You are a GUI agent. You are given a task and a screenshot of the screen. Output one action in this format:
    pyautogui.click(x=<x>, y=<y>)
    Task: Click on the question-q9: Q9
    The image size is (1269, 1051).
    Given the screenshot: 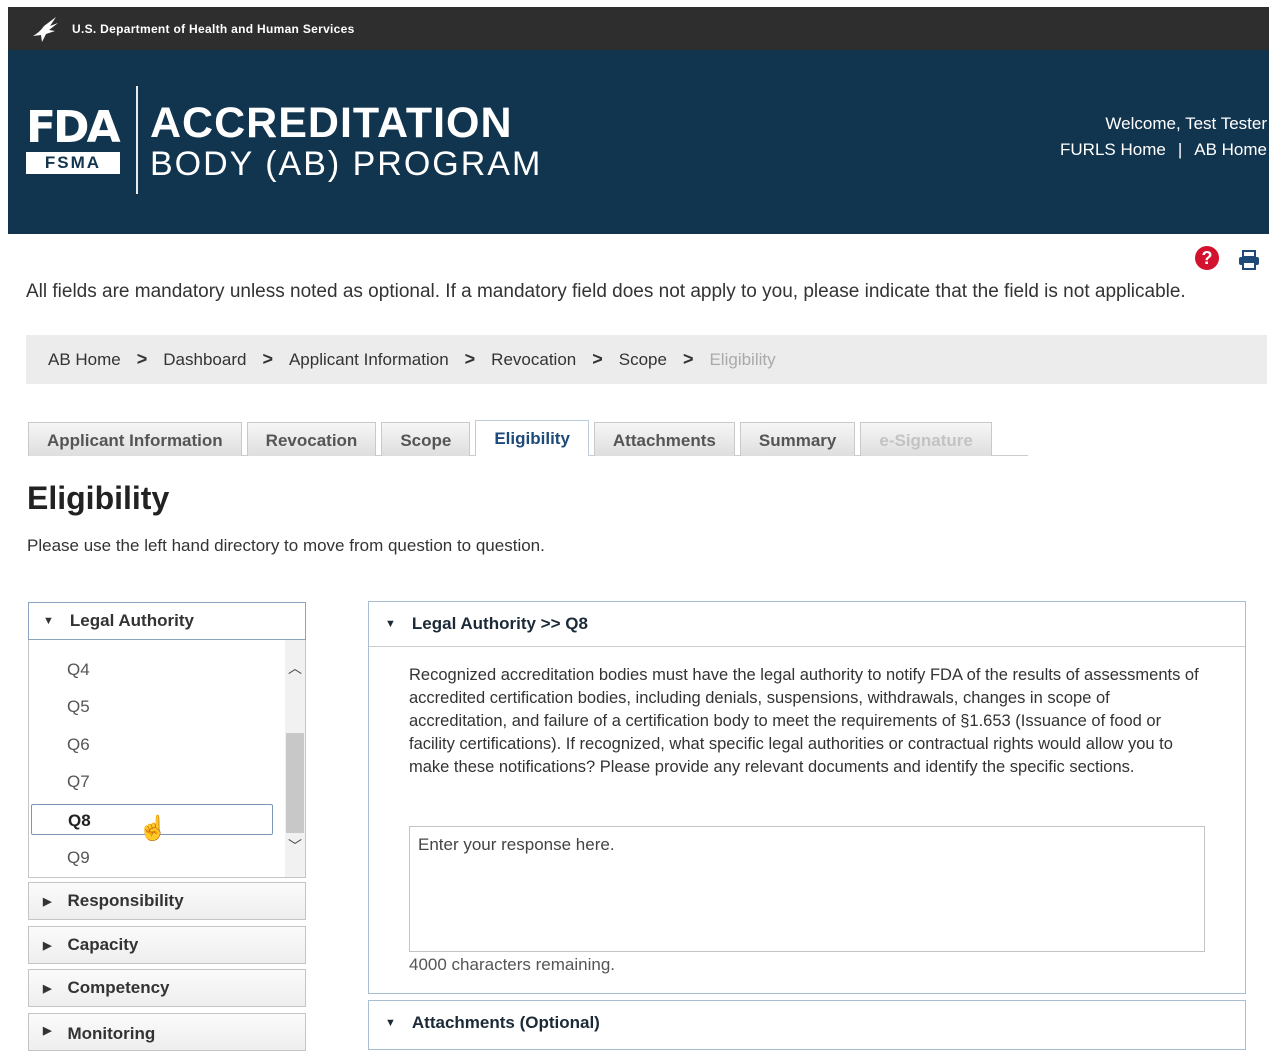 What is the action you would take?
    pyautogui.click(x=78, y=858)
    